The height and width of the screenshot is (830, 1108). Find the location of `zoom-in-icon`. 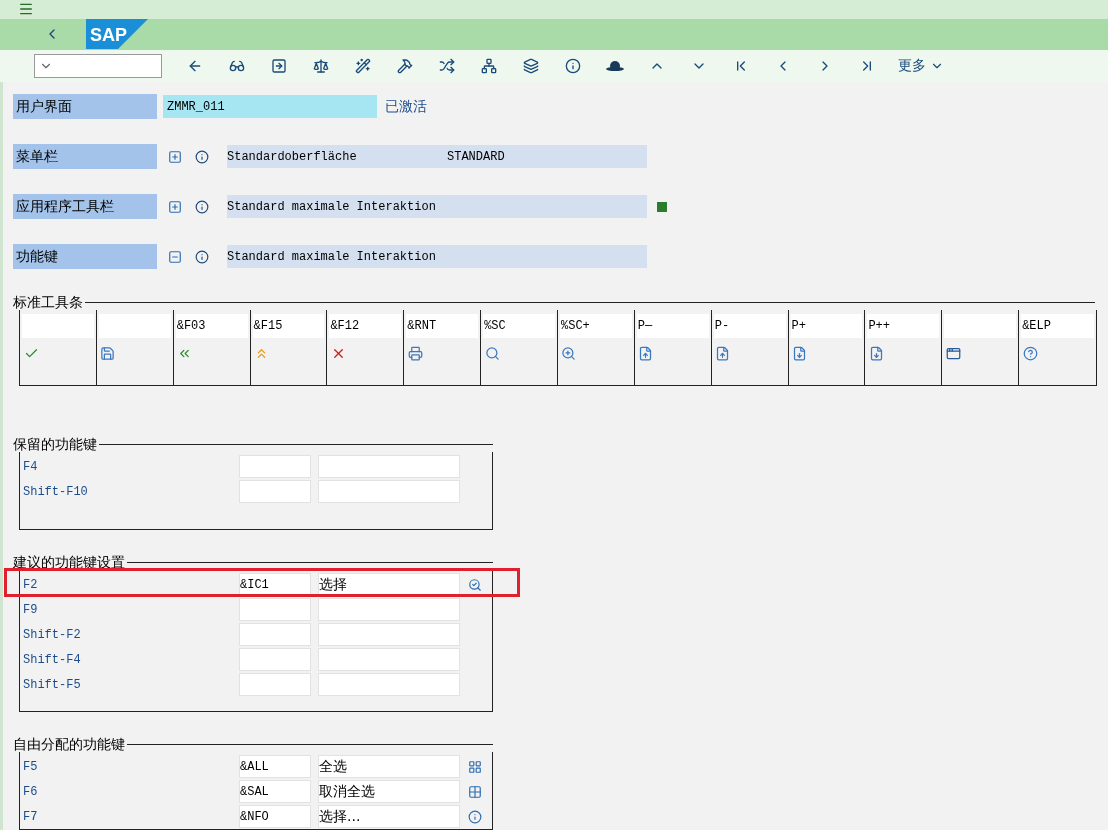

zoom-in-icon is located at coordinates (569, 353).